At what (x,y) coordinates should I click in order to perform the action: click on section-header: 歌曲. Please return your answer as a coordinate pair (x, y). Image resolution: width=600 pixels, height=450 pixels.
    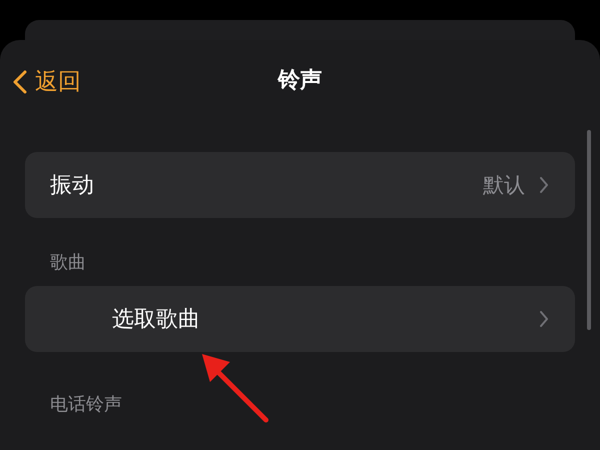
    Looking at the image, I should click on (68, 262).